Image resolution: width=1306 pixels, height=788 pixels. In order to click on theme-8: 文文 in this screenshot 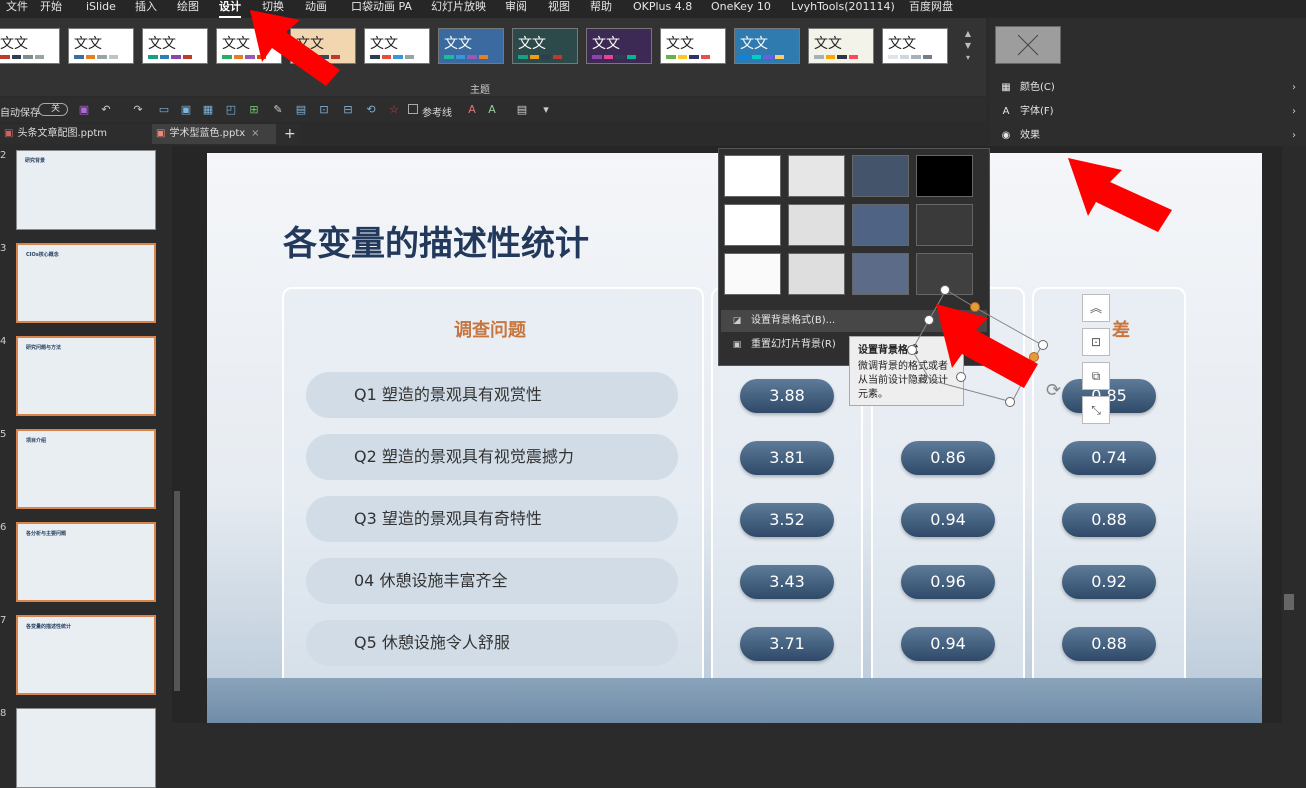, I will do `click(619, 46)`.